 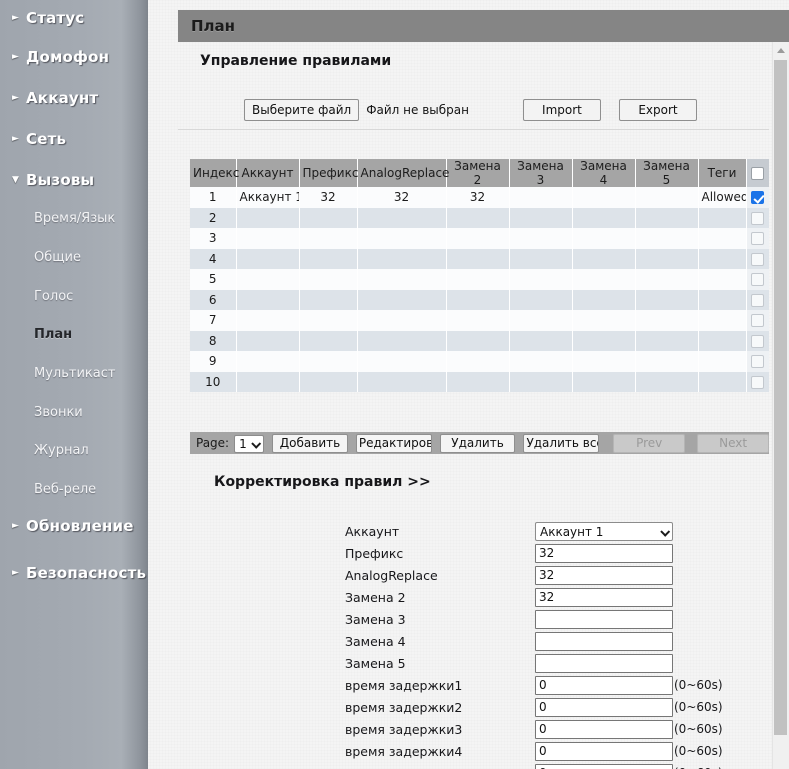 What do you see at coordinates (213, 217) in the screenshot?
I see `cell-index: 2` at bounding box center [213, 217].